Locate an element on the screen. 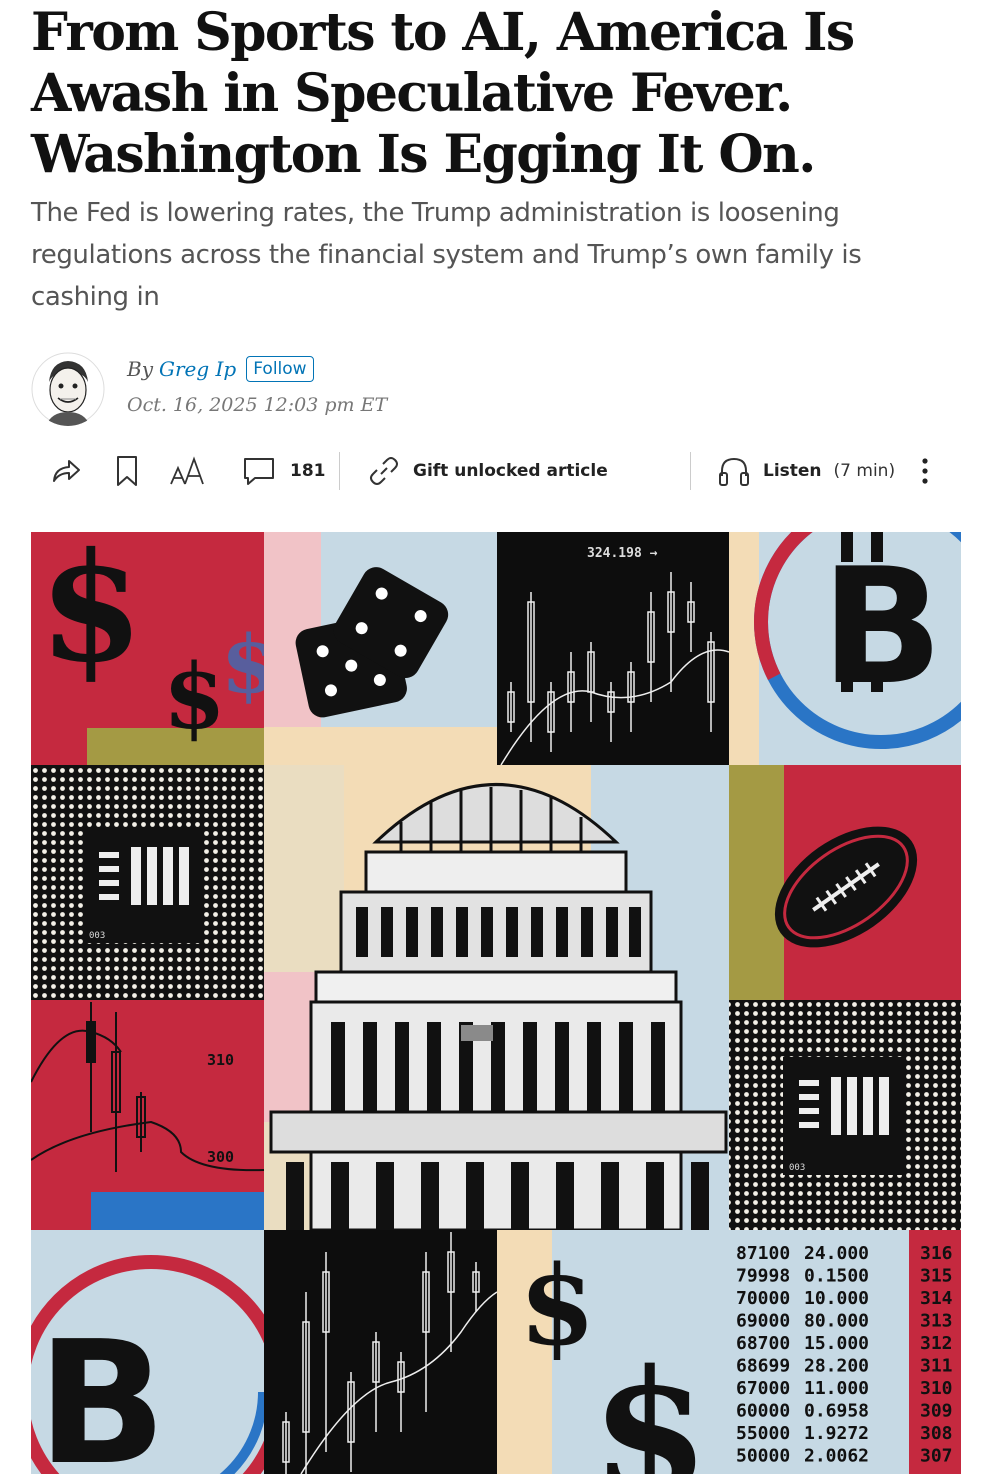 This screenshot has height=1474, width=993. table-cell: 307 is located at coordinates (936, 1456).